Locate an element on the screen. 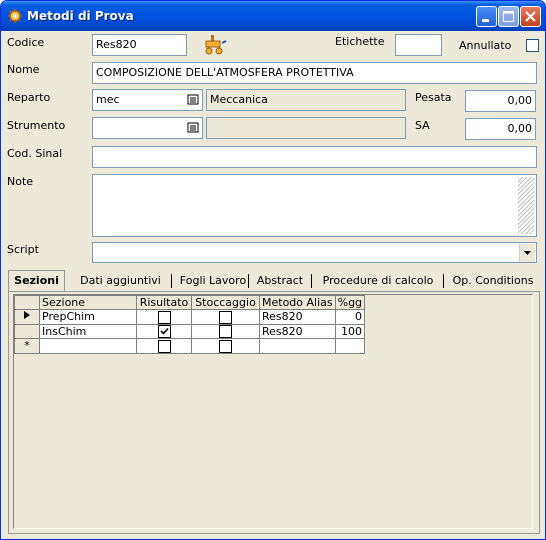 The image size is (546, 540). note-textarea is located at coordinates (314, 205).